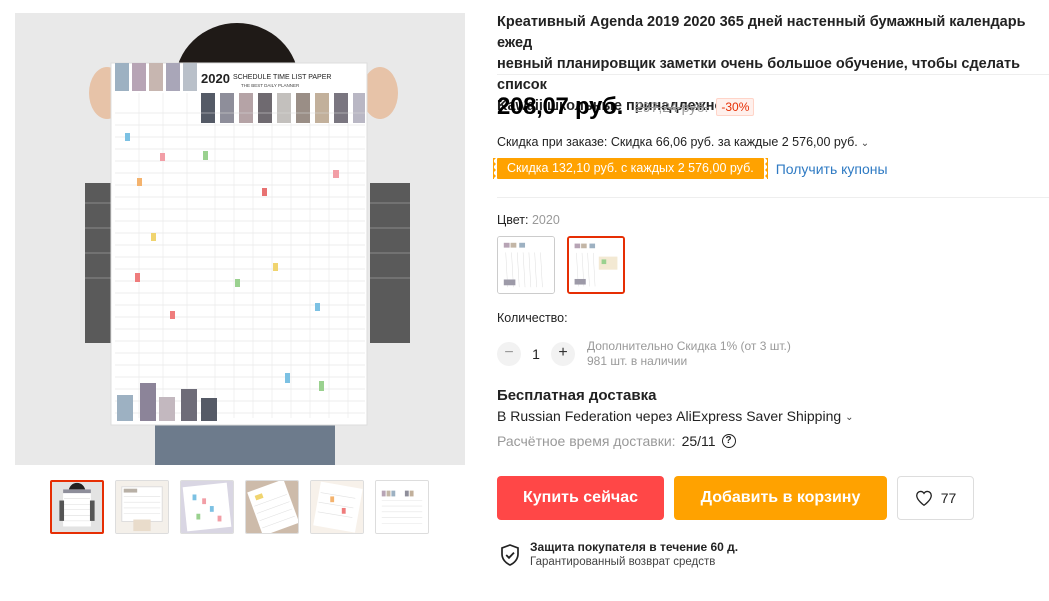  Describe the element at coordinates (596, 265) in the screenshot. I see `color-swatch-2020` at that location.